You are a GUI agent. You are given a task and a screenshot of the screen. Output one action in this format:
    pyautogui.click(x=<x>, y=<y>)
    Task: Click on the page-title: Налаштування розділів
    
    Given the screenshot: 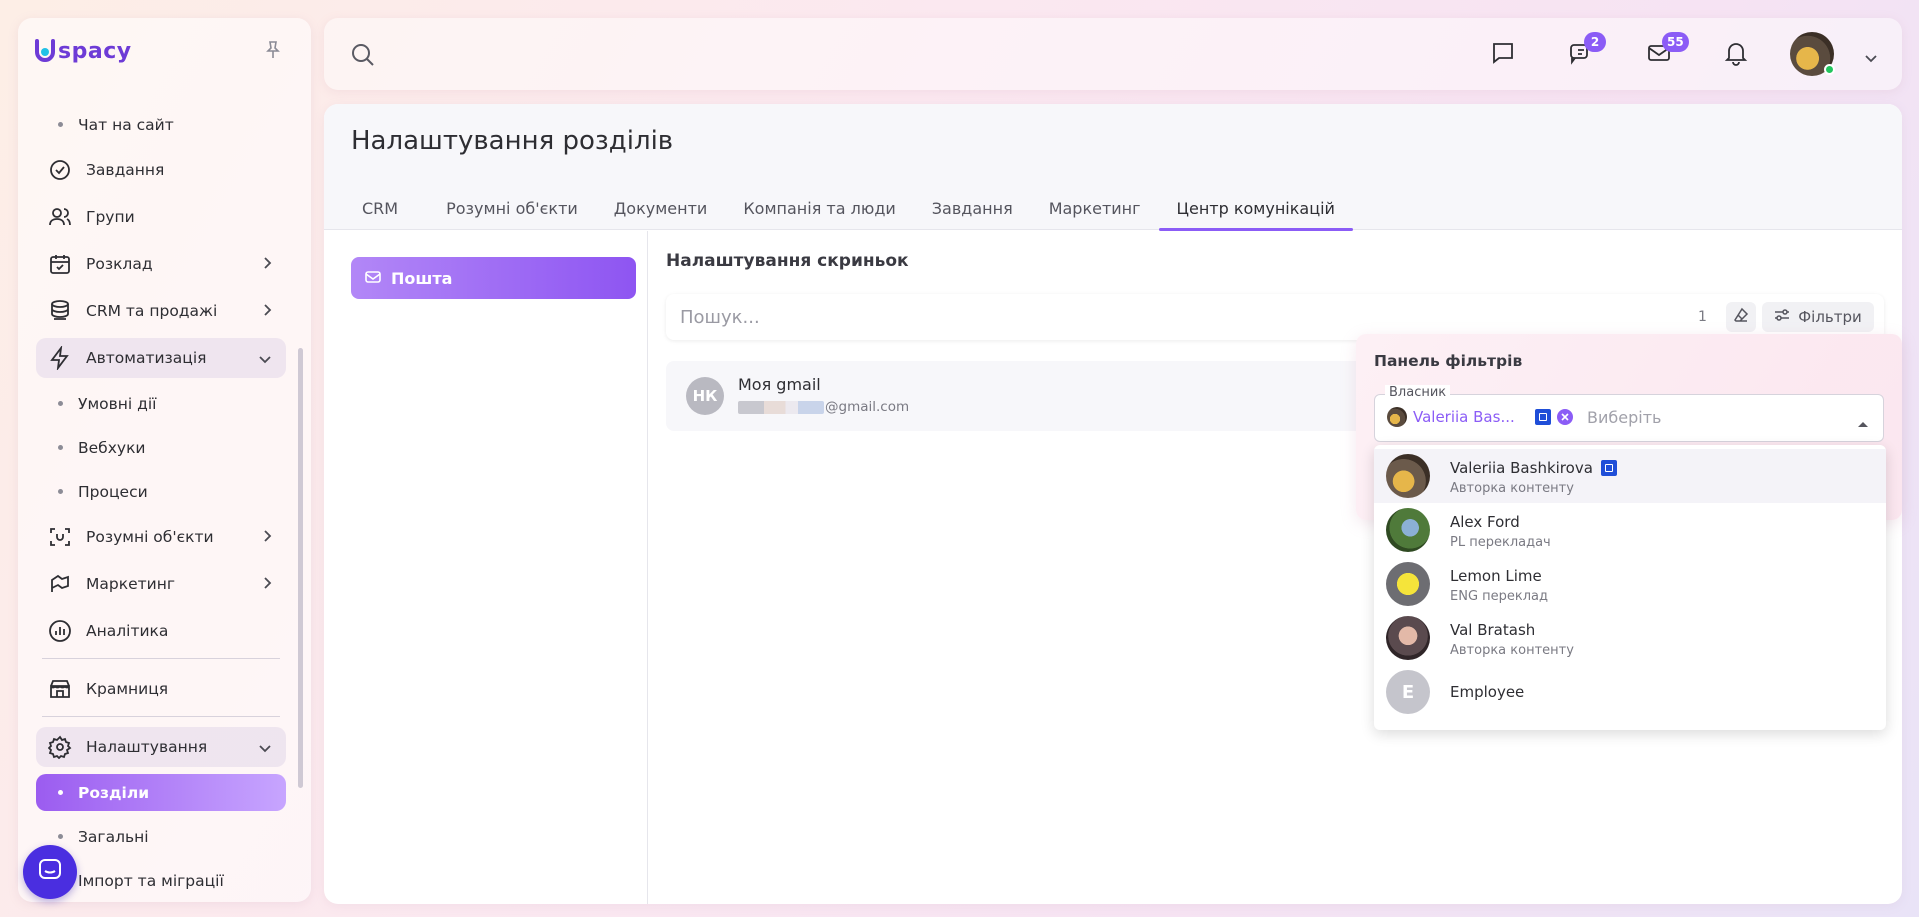 What is the action you would take?
    pyautogui.click(x=512, y=141)
    